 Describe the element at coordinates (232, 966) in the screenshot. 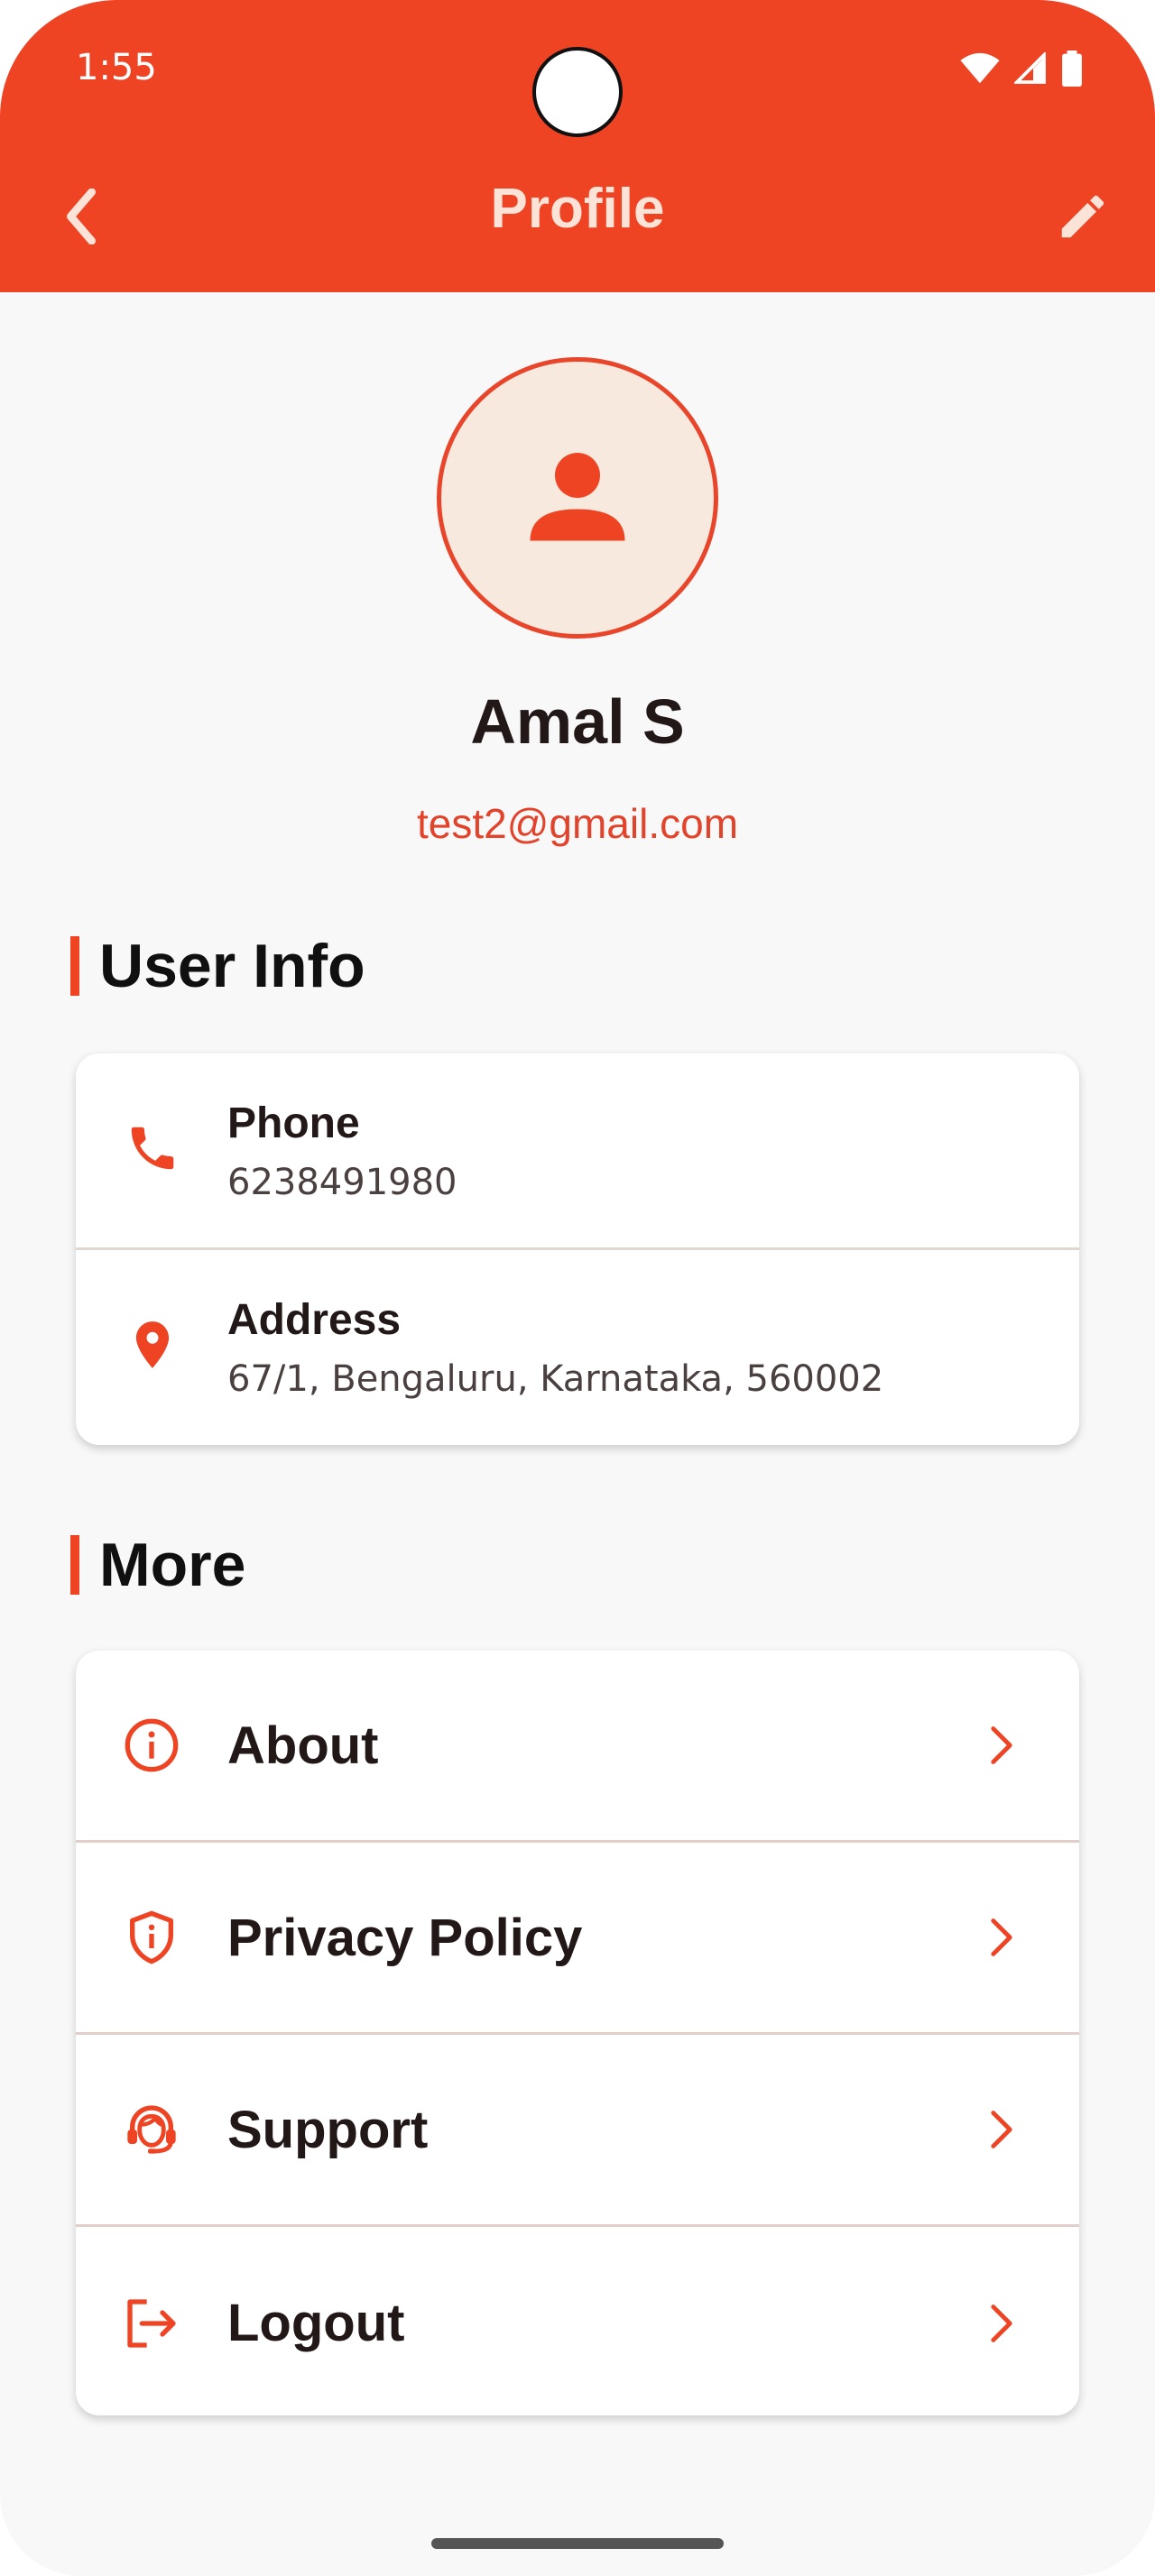

I see `section-title: User Info` at that location.